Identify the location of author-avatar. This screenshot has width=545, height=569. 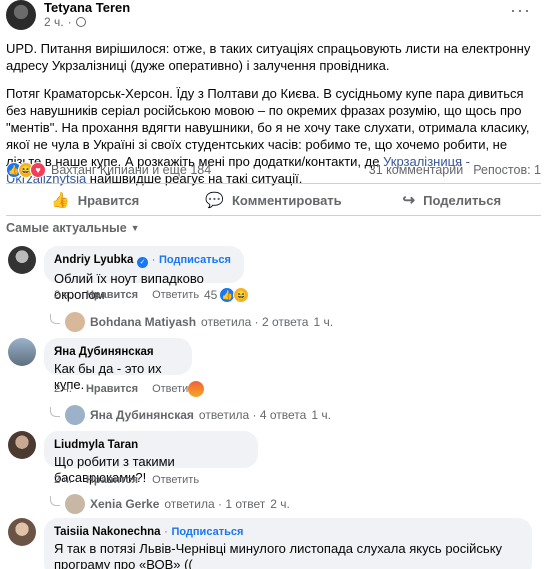
(21, 15).